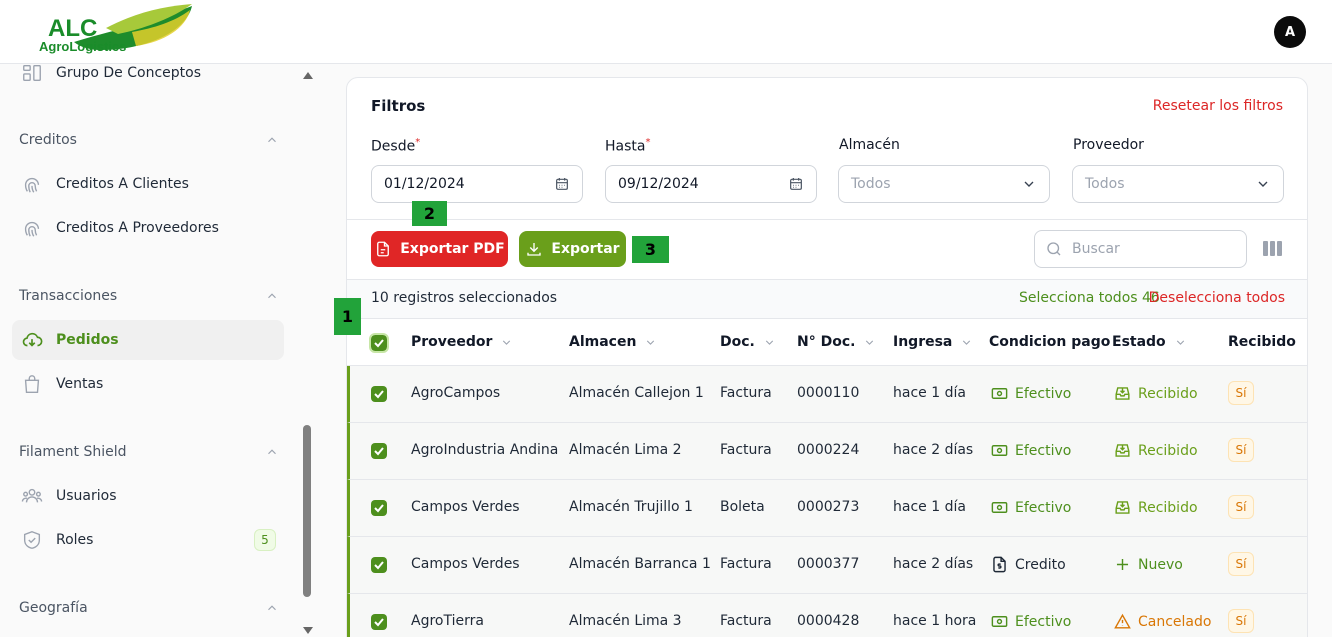 This screenshot has width=1332, height=637. I want to click on sidebar-scrollbar-thumb, so click(307, 511).